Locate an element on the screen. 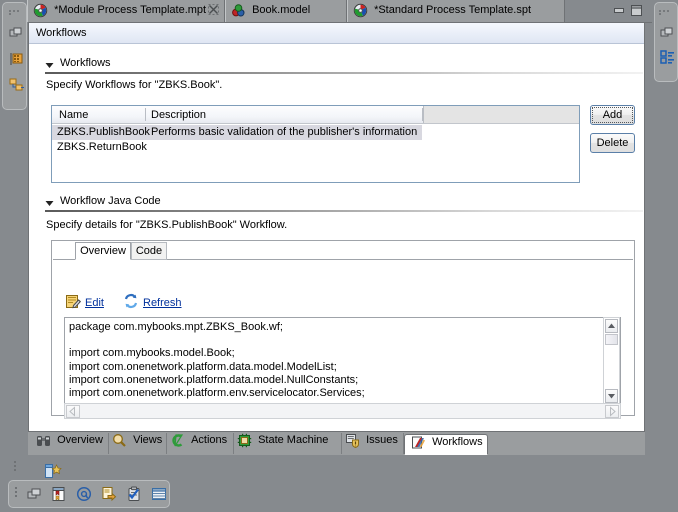  tab-state-machine-view: State Machine is located at coordinates (288, 443).